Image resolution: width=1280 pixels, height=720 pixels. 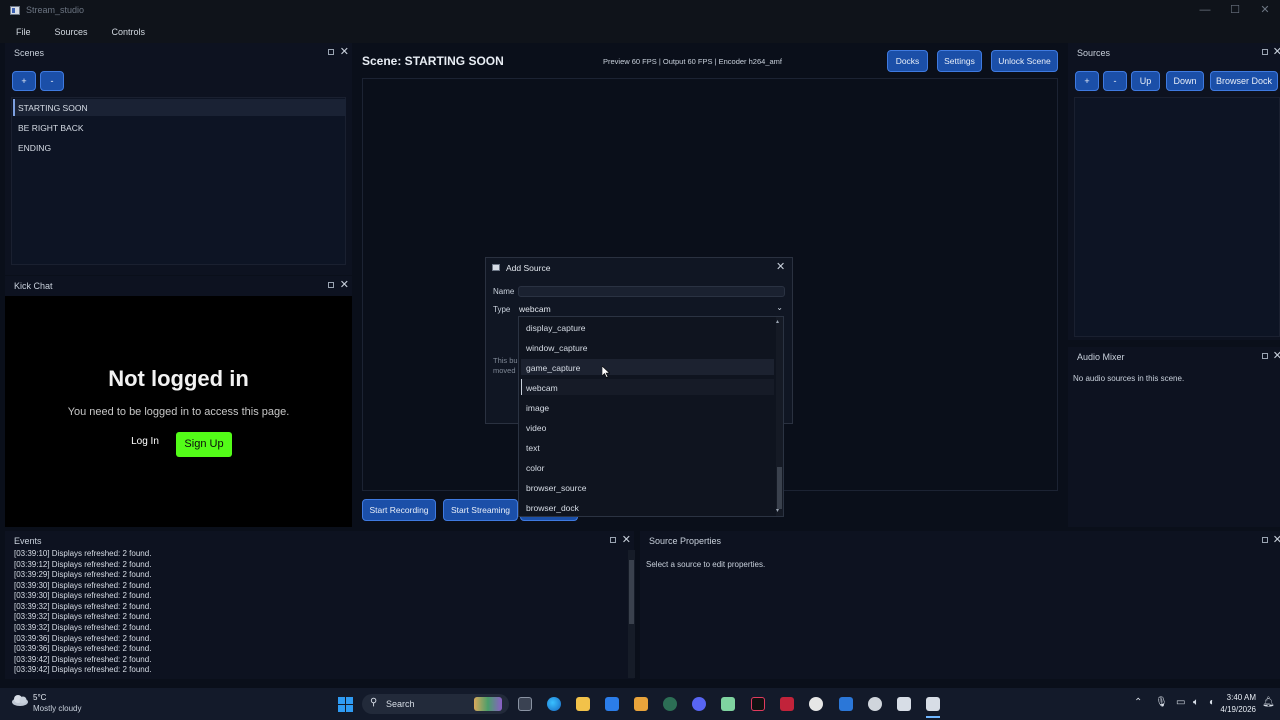 I want to click on file-explorer-icon, so click(x=583, y=704).